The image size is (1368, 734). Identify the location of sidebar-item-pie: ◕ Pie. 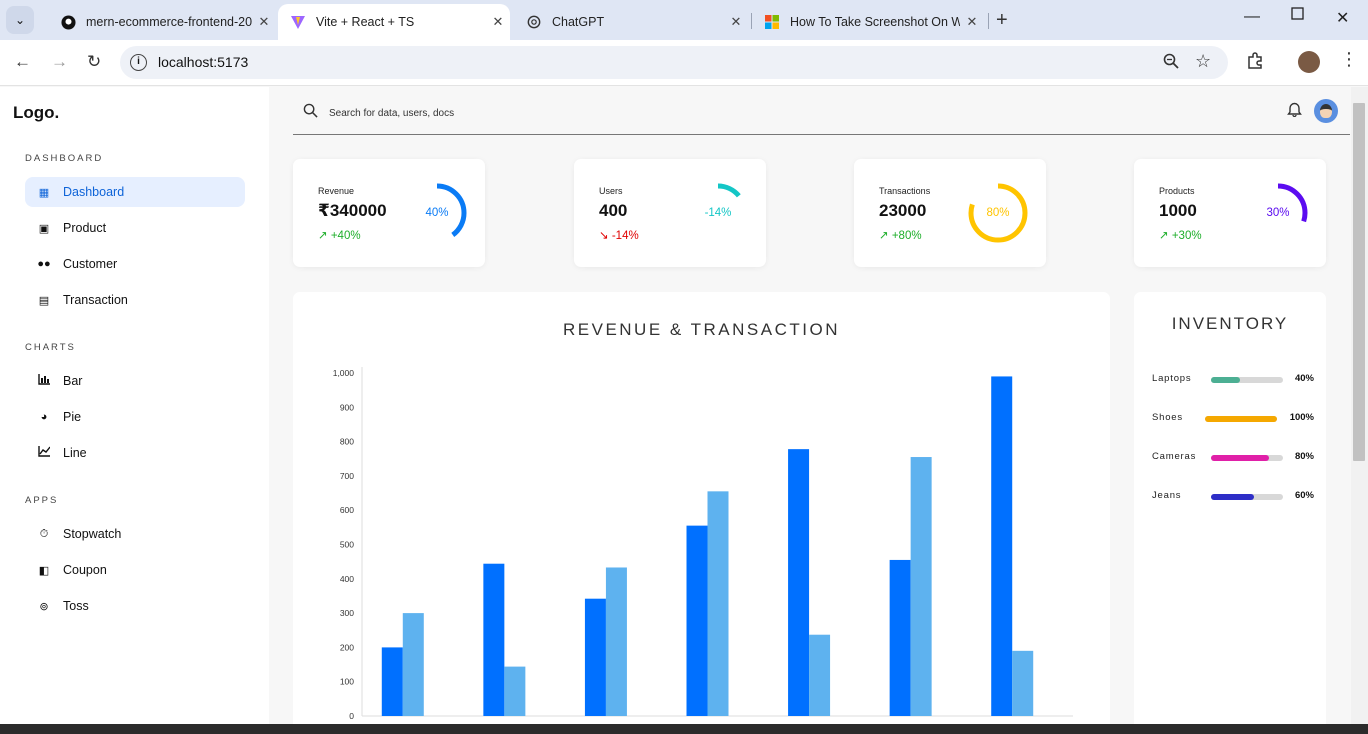
(135, 417).